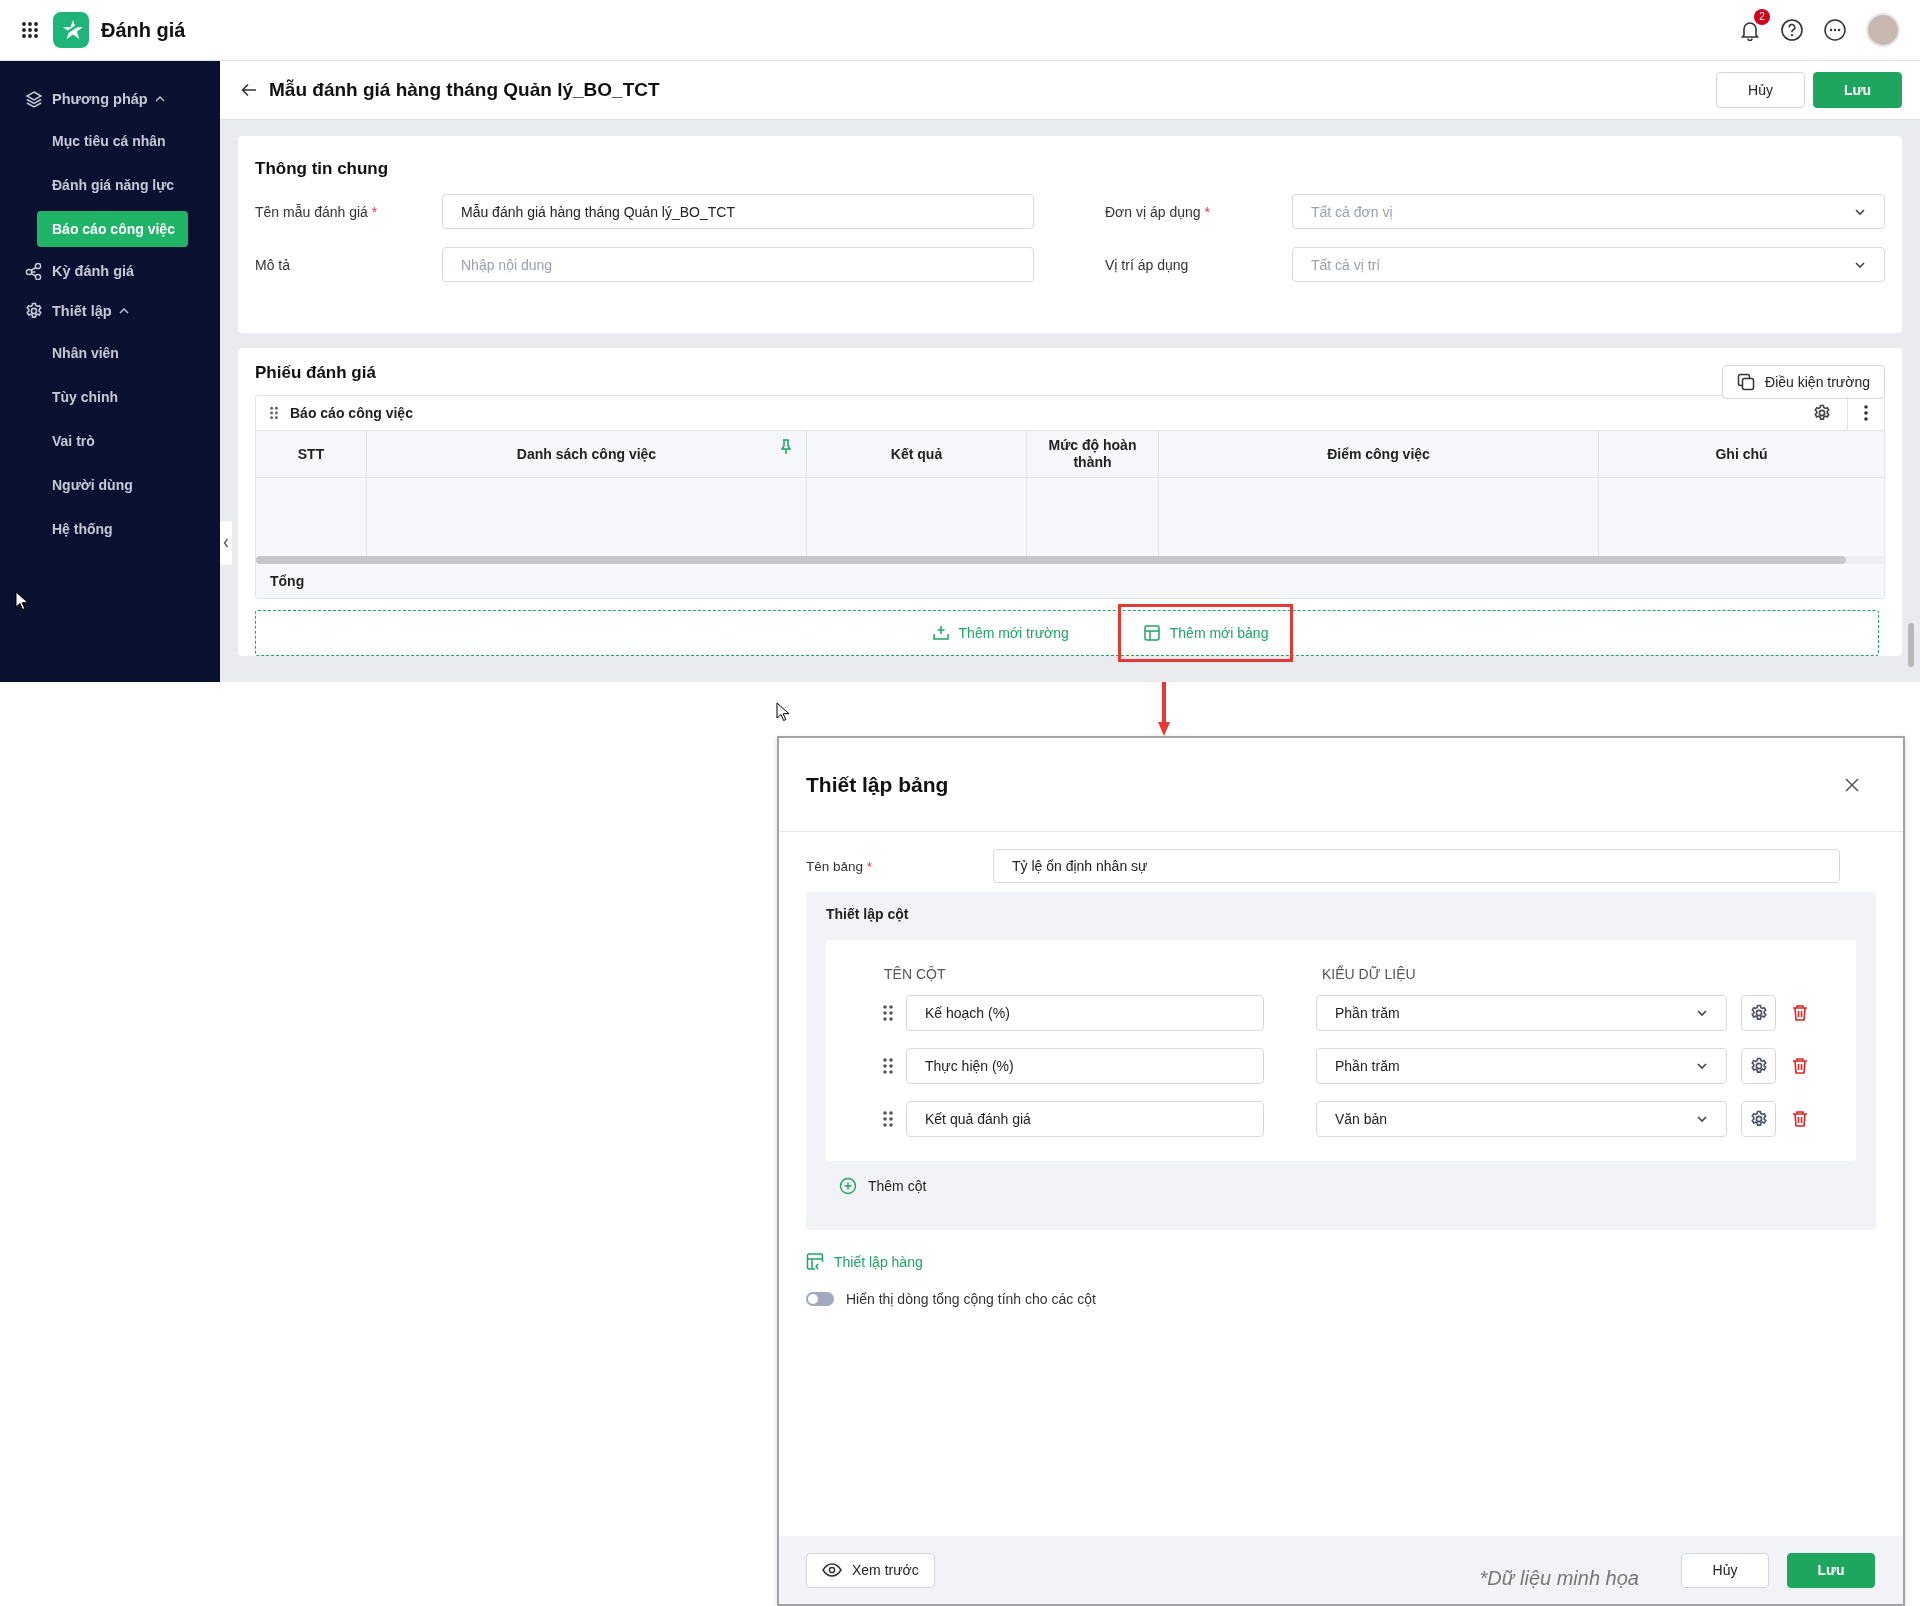  I want to click on sidebar-item: Hệ thống, so click(112, 529).